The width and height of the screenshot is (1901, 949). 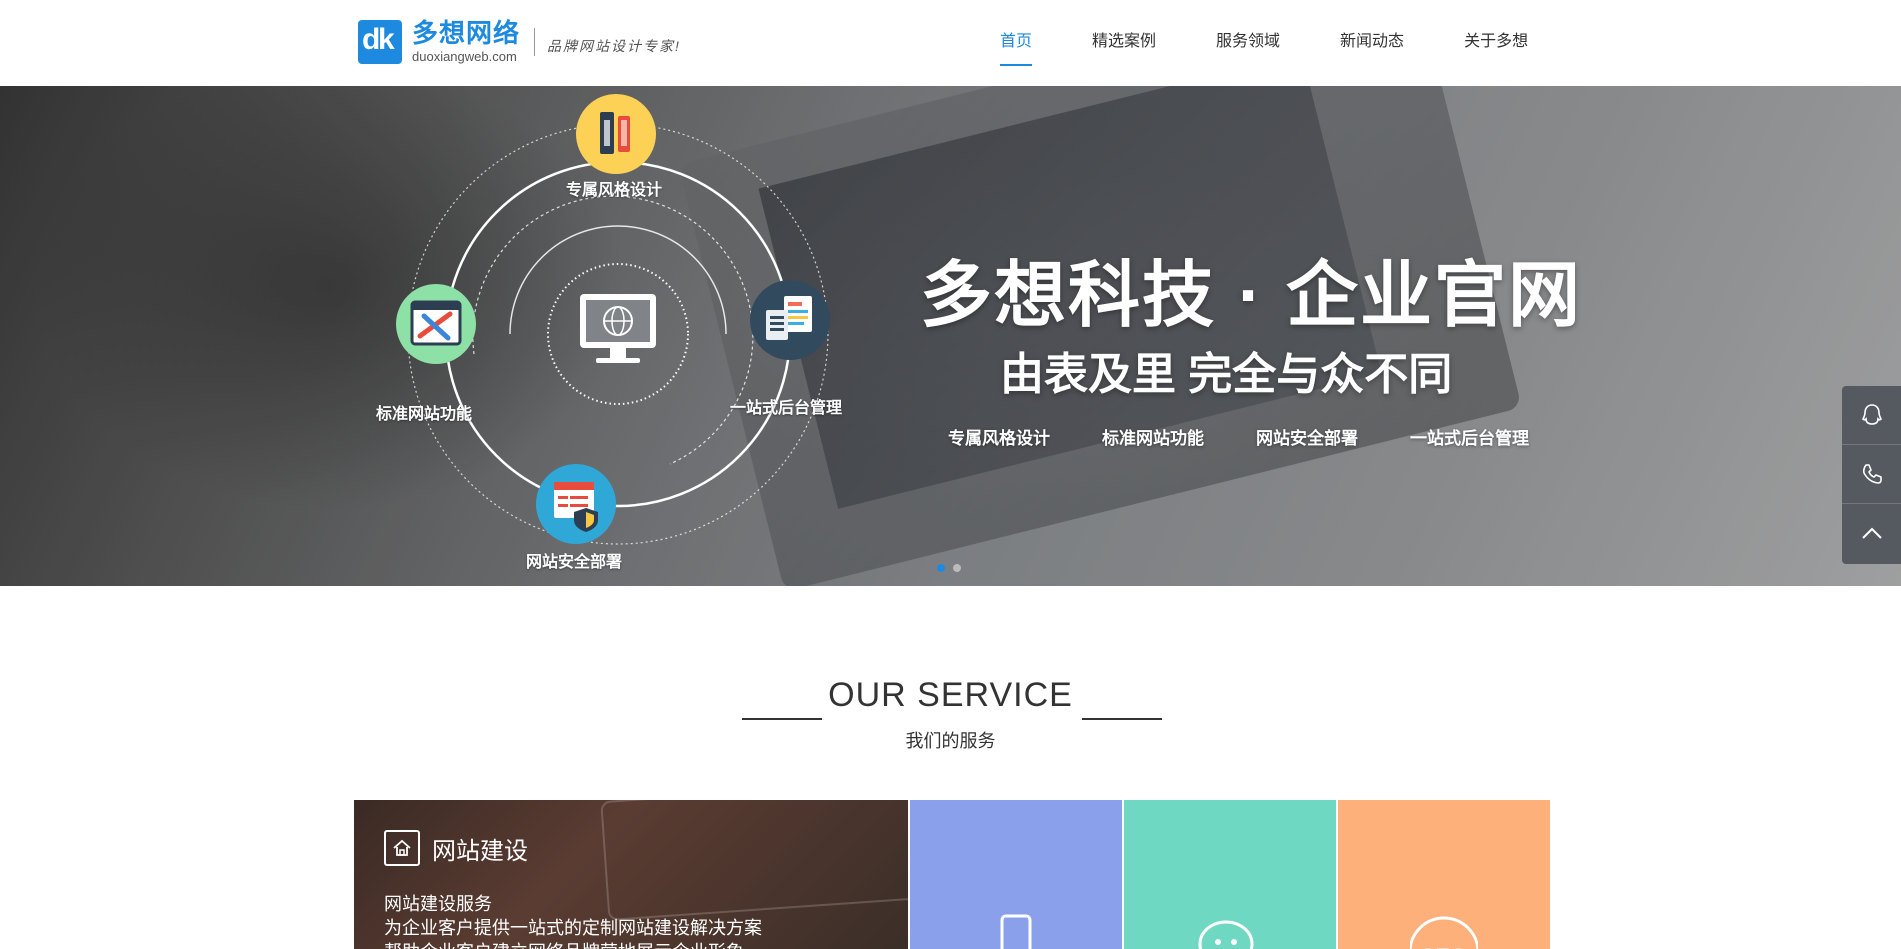 I want to click on side-toolbar, so click(x=1871, y=475).